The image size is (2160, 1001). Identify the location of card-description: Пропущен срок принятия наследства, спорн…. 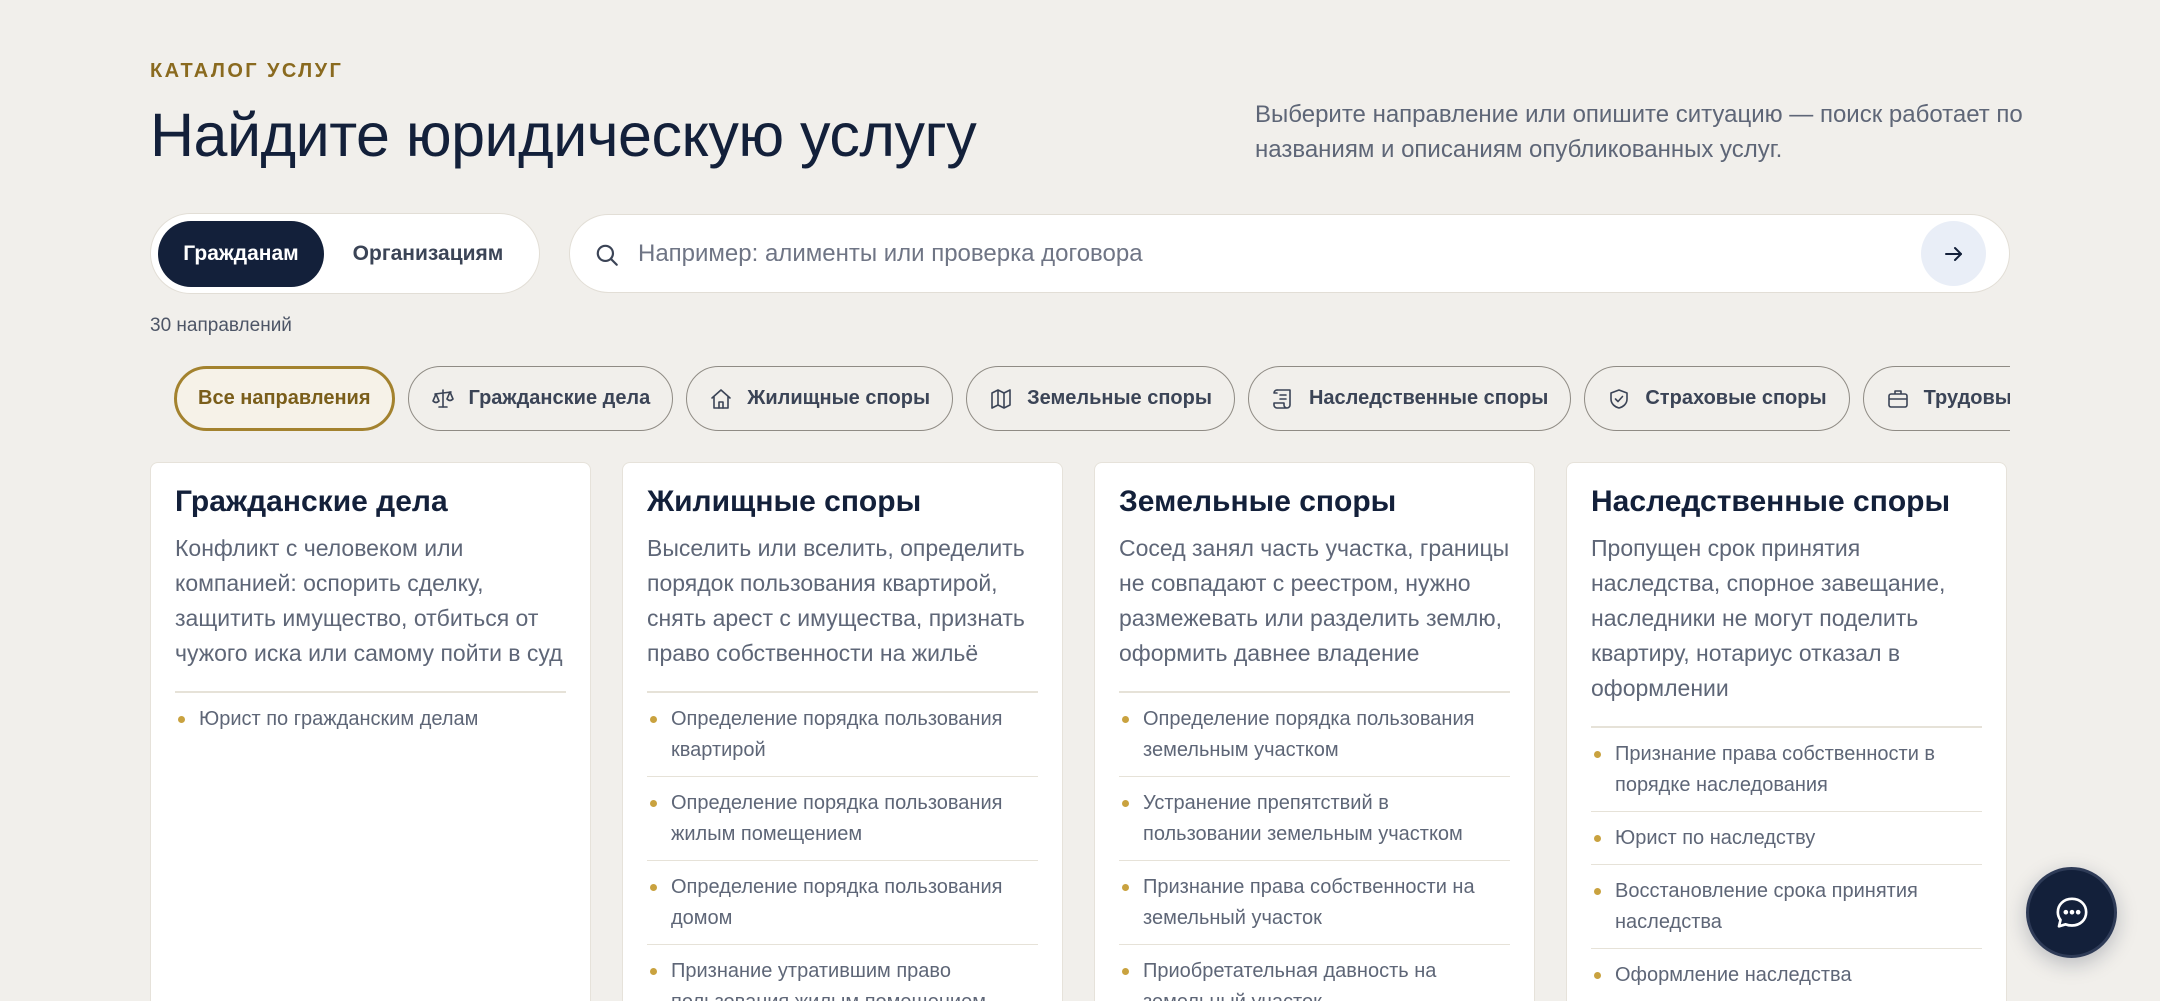
(1786, 629).